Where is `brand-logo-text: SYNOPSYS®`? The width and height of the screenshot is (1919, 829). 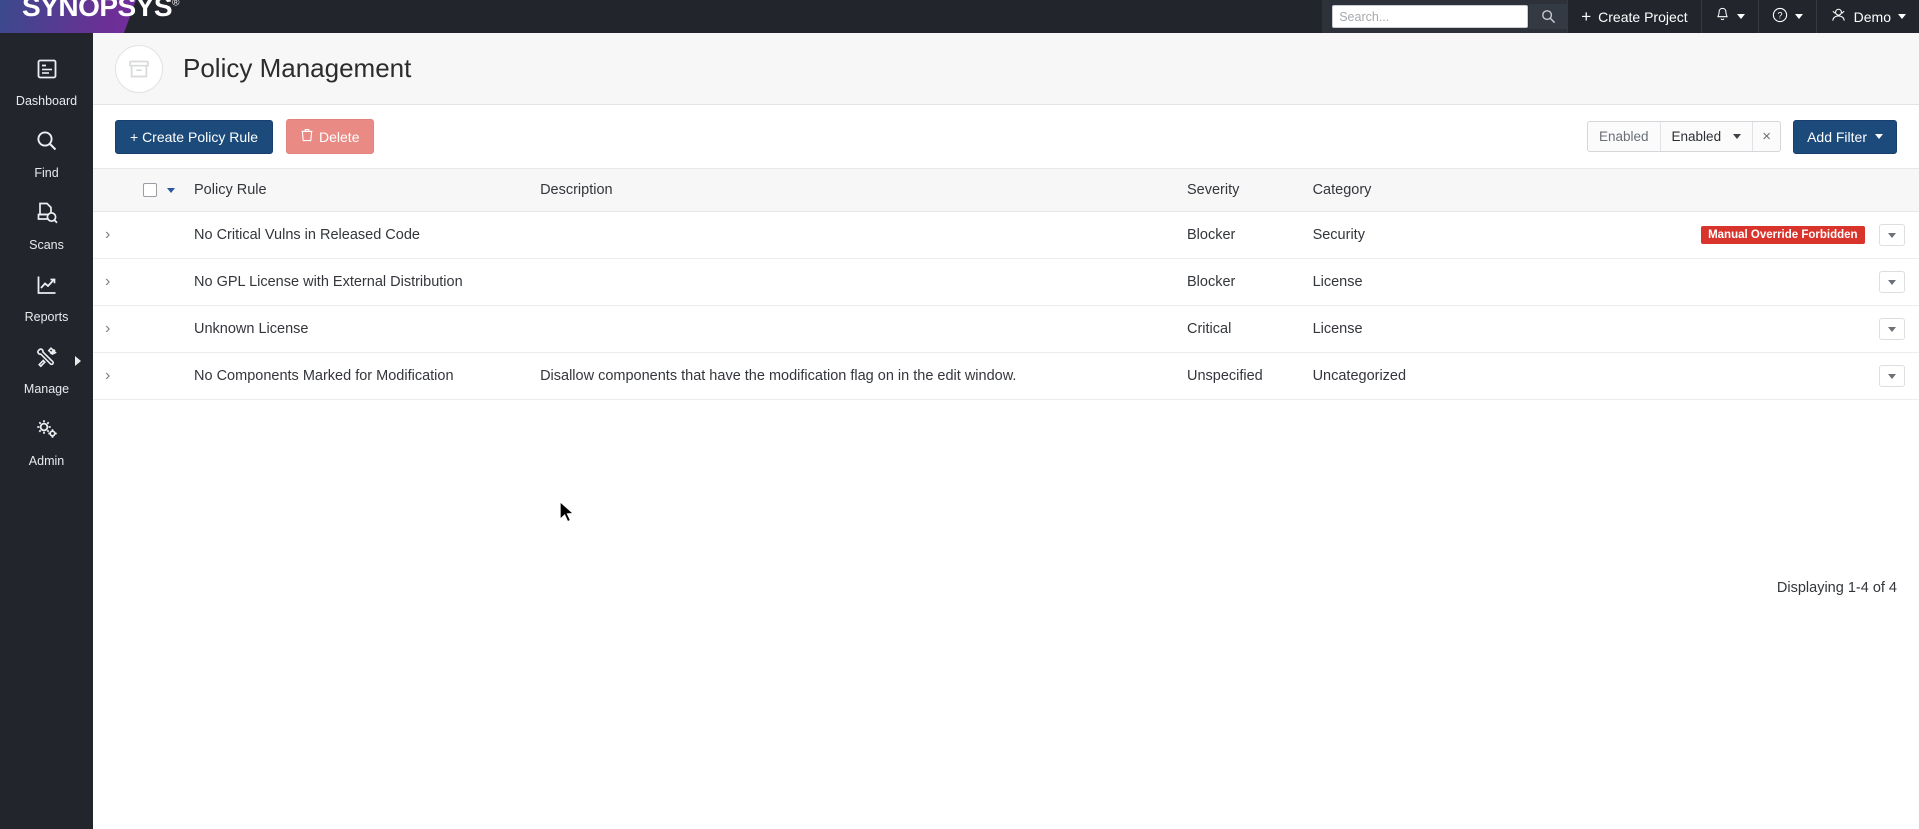
brand-logo-text: SYNOPSYS® is located at coordinates (100, 11).